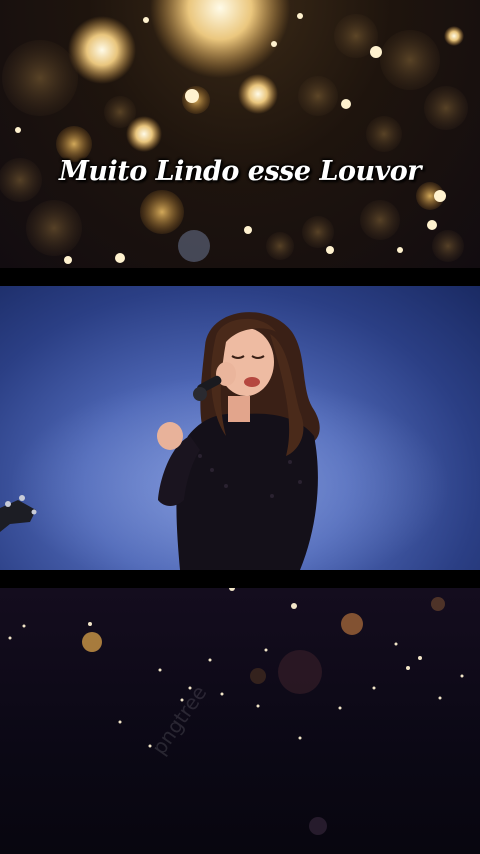 The height and width of the screenshot is (854, 480). I want to click on emoji-row, so click(240, 208).